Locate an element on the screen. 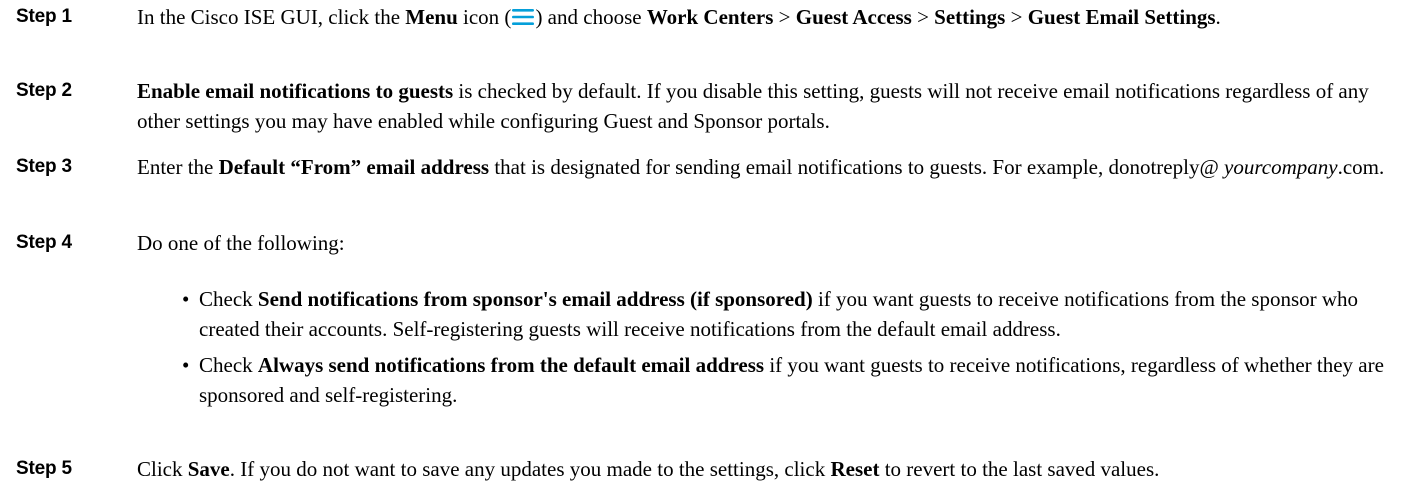 The image size is (1426, 492). step-text: Do one of the following: is located at coordinates (777, 243).